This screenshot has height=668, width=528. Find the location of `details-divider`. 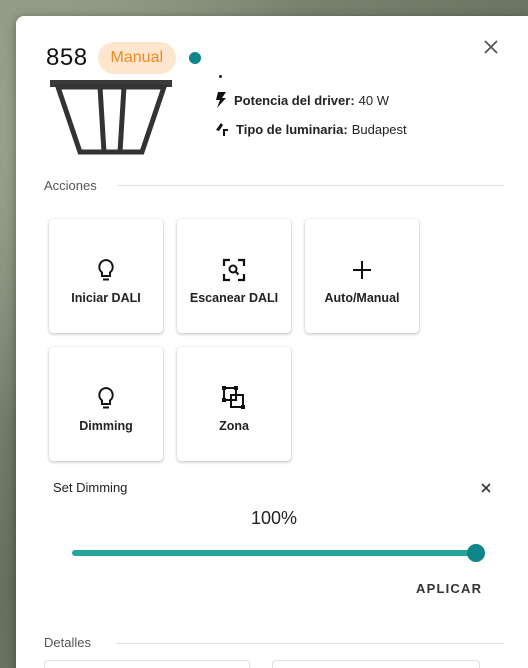

details-divider is located at coordinates (310, 643).